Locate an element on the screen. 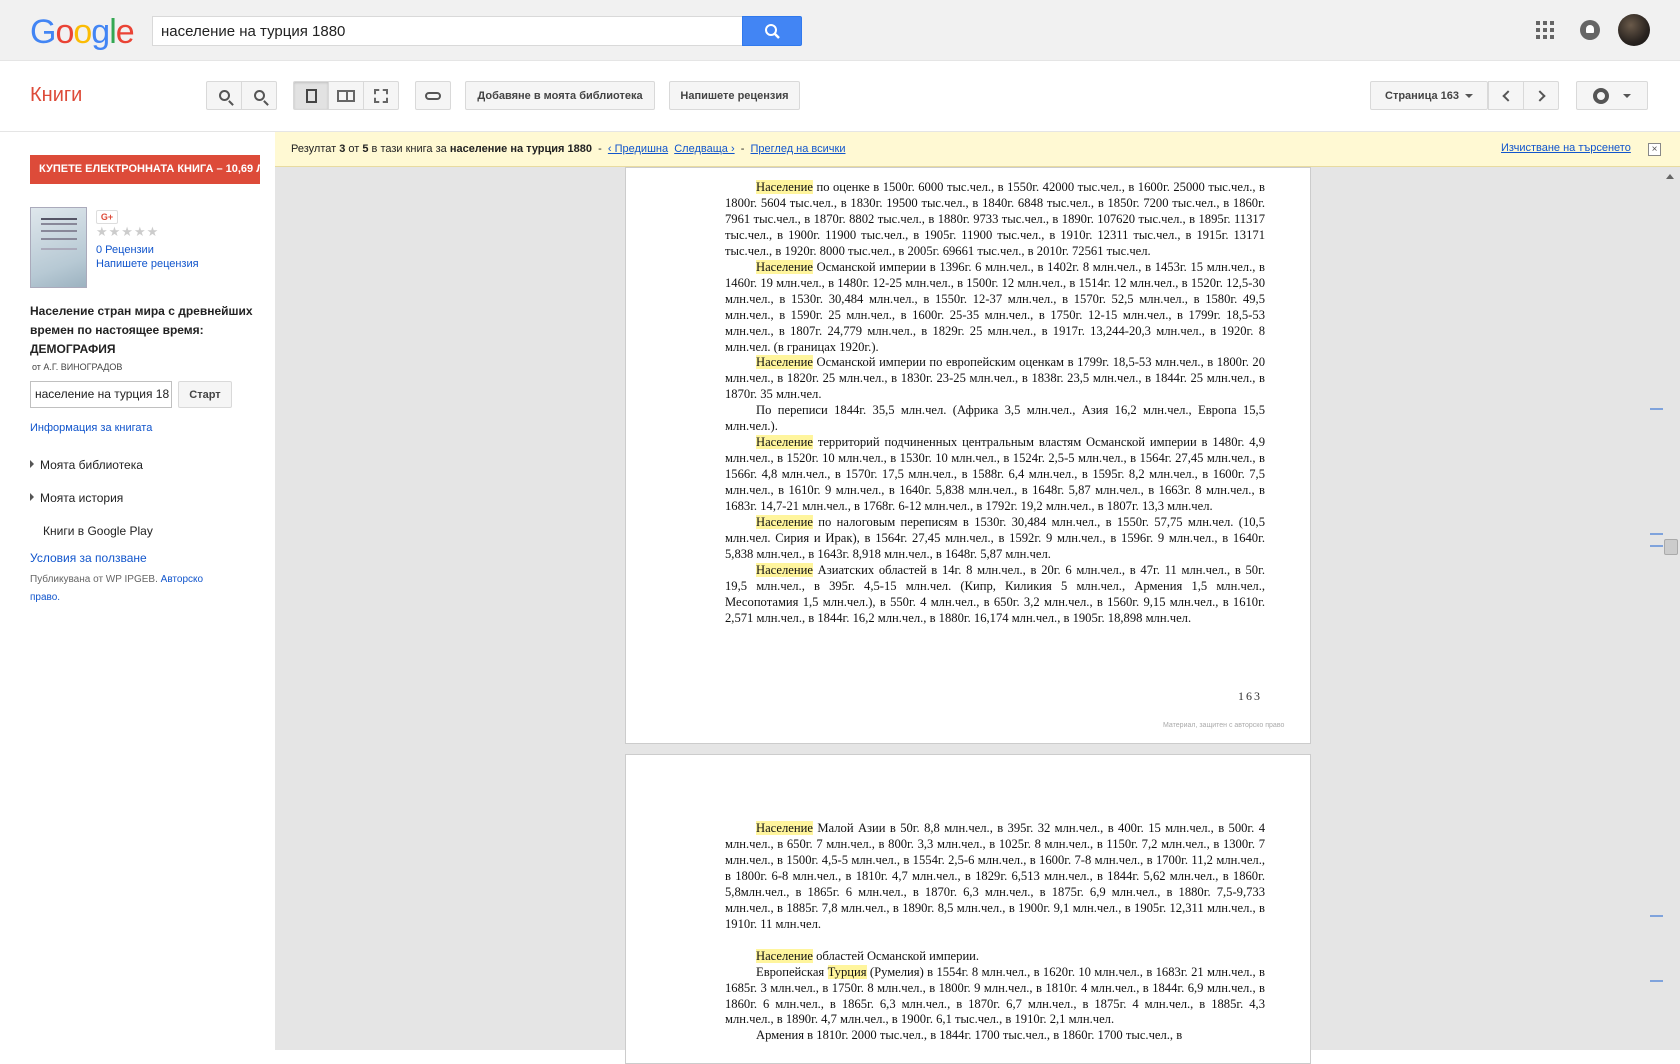  zoom-out-icon is located at coordinates (259, 95).